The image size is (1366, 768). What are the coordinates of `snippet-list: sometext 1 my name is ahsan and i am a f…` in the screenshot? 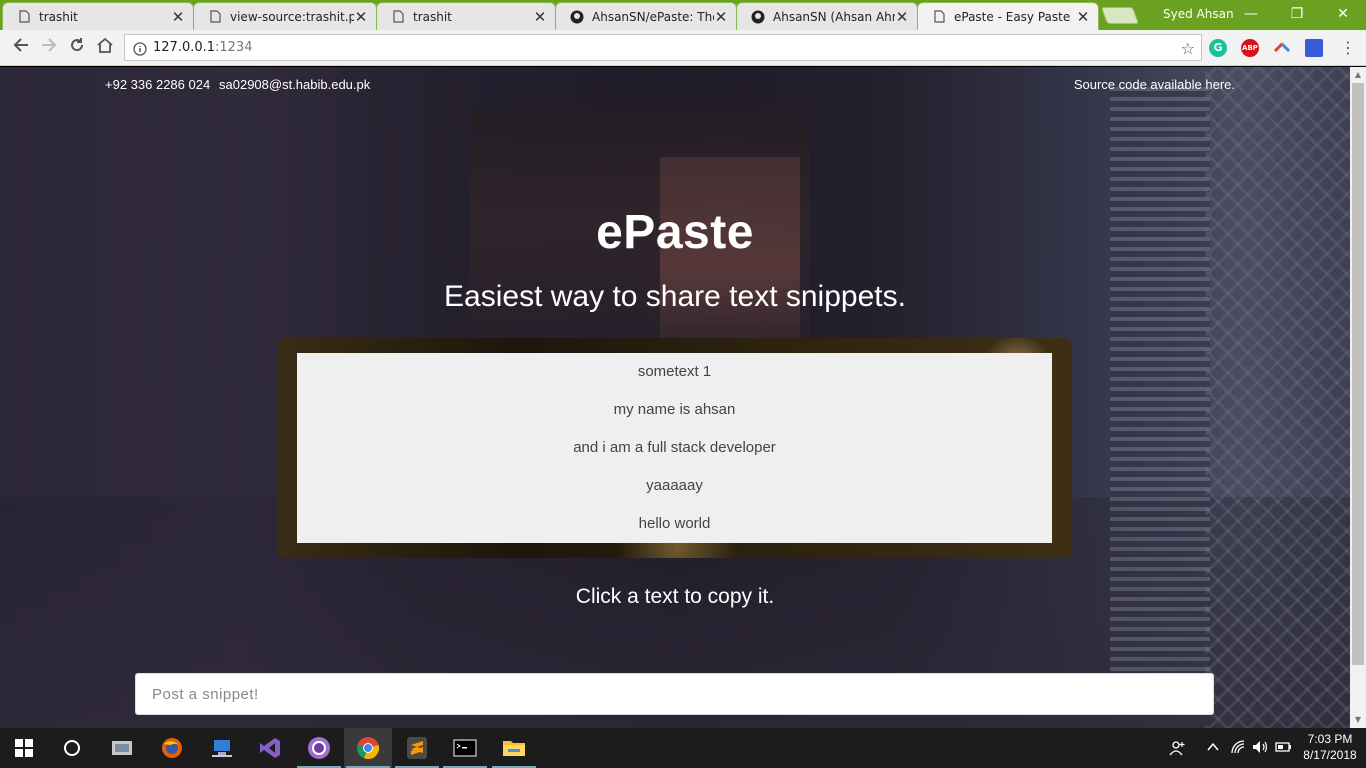 It's located at (674, 448).